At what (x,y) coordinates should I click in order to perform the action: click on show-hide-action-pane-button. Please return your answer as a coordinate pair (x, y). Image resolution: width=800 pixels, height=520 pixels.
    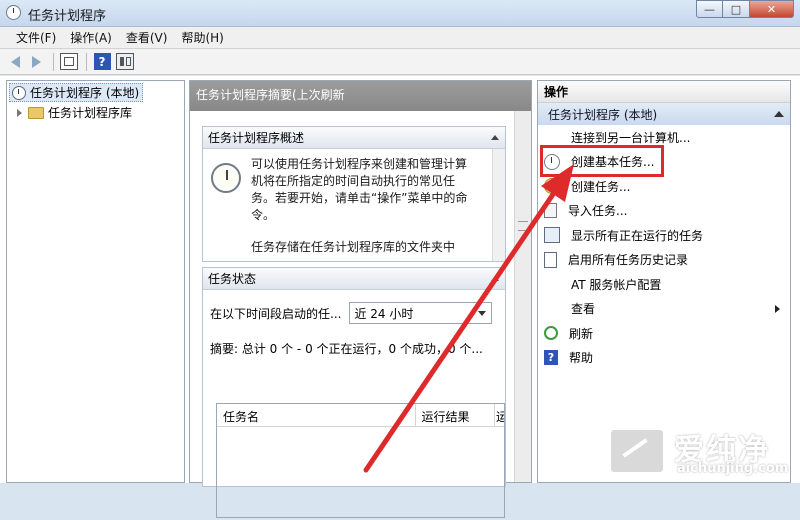
    Looking at the image, I should click on (125, 62).